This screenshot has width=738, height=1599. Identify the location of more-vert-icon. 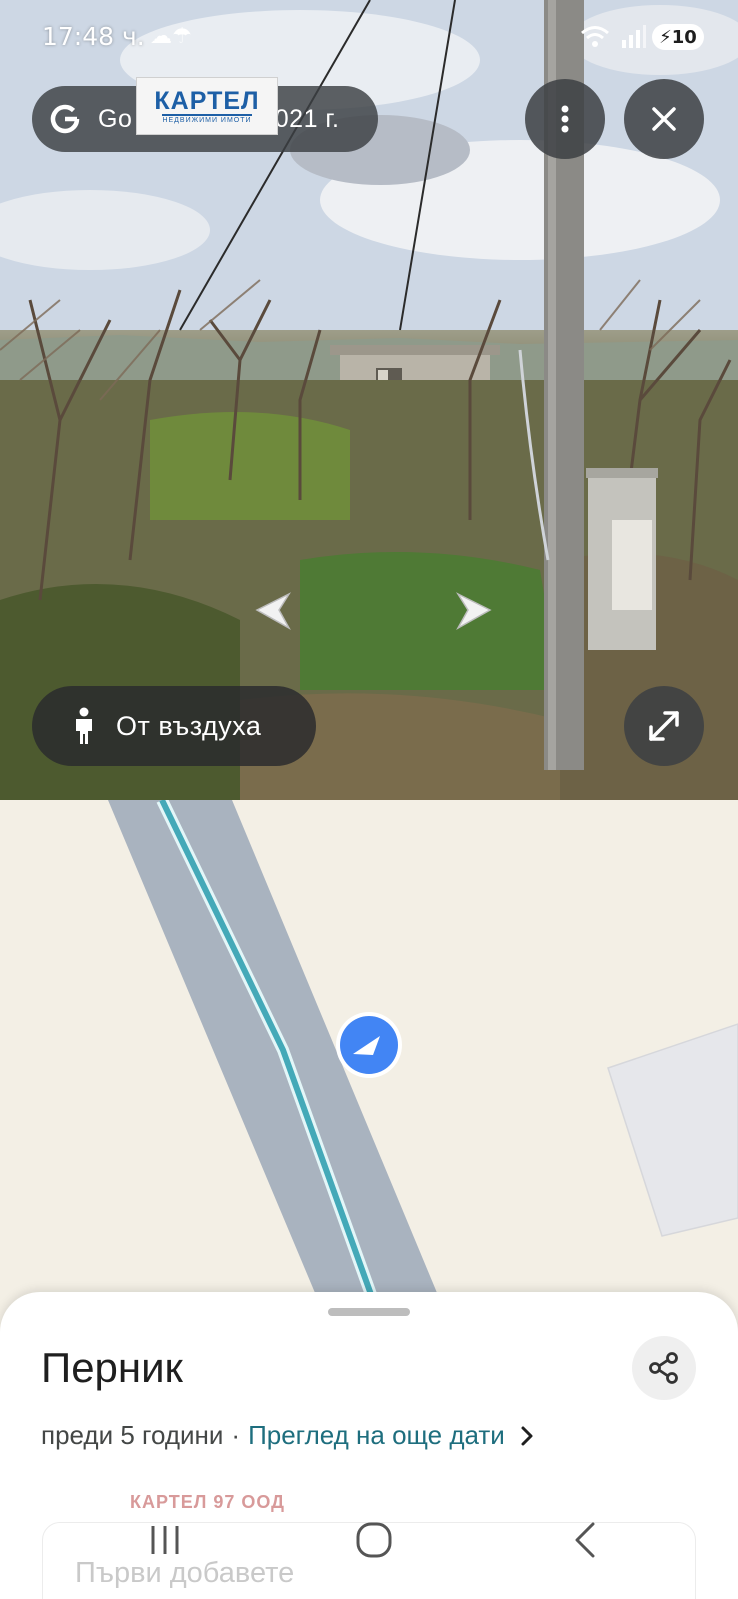
(565, 119).